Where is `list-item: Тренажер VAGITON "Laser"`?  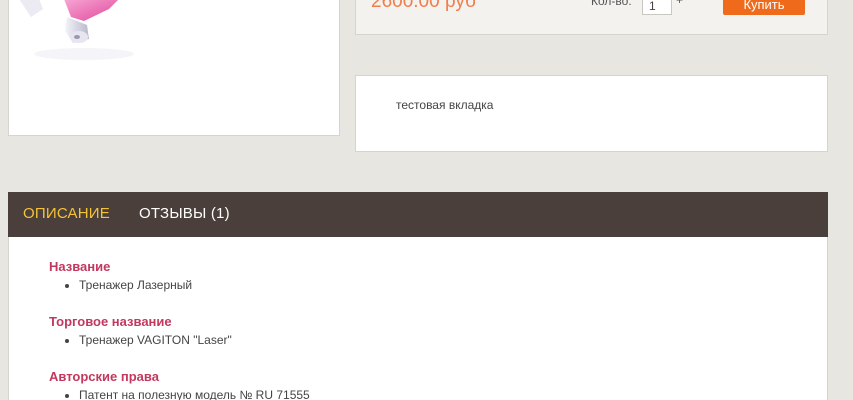
list-item: Тренажер VAGITON "Laser" is located at coordinates (155, 340).